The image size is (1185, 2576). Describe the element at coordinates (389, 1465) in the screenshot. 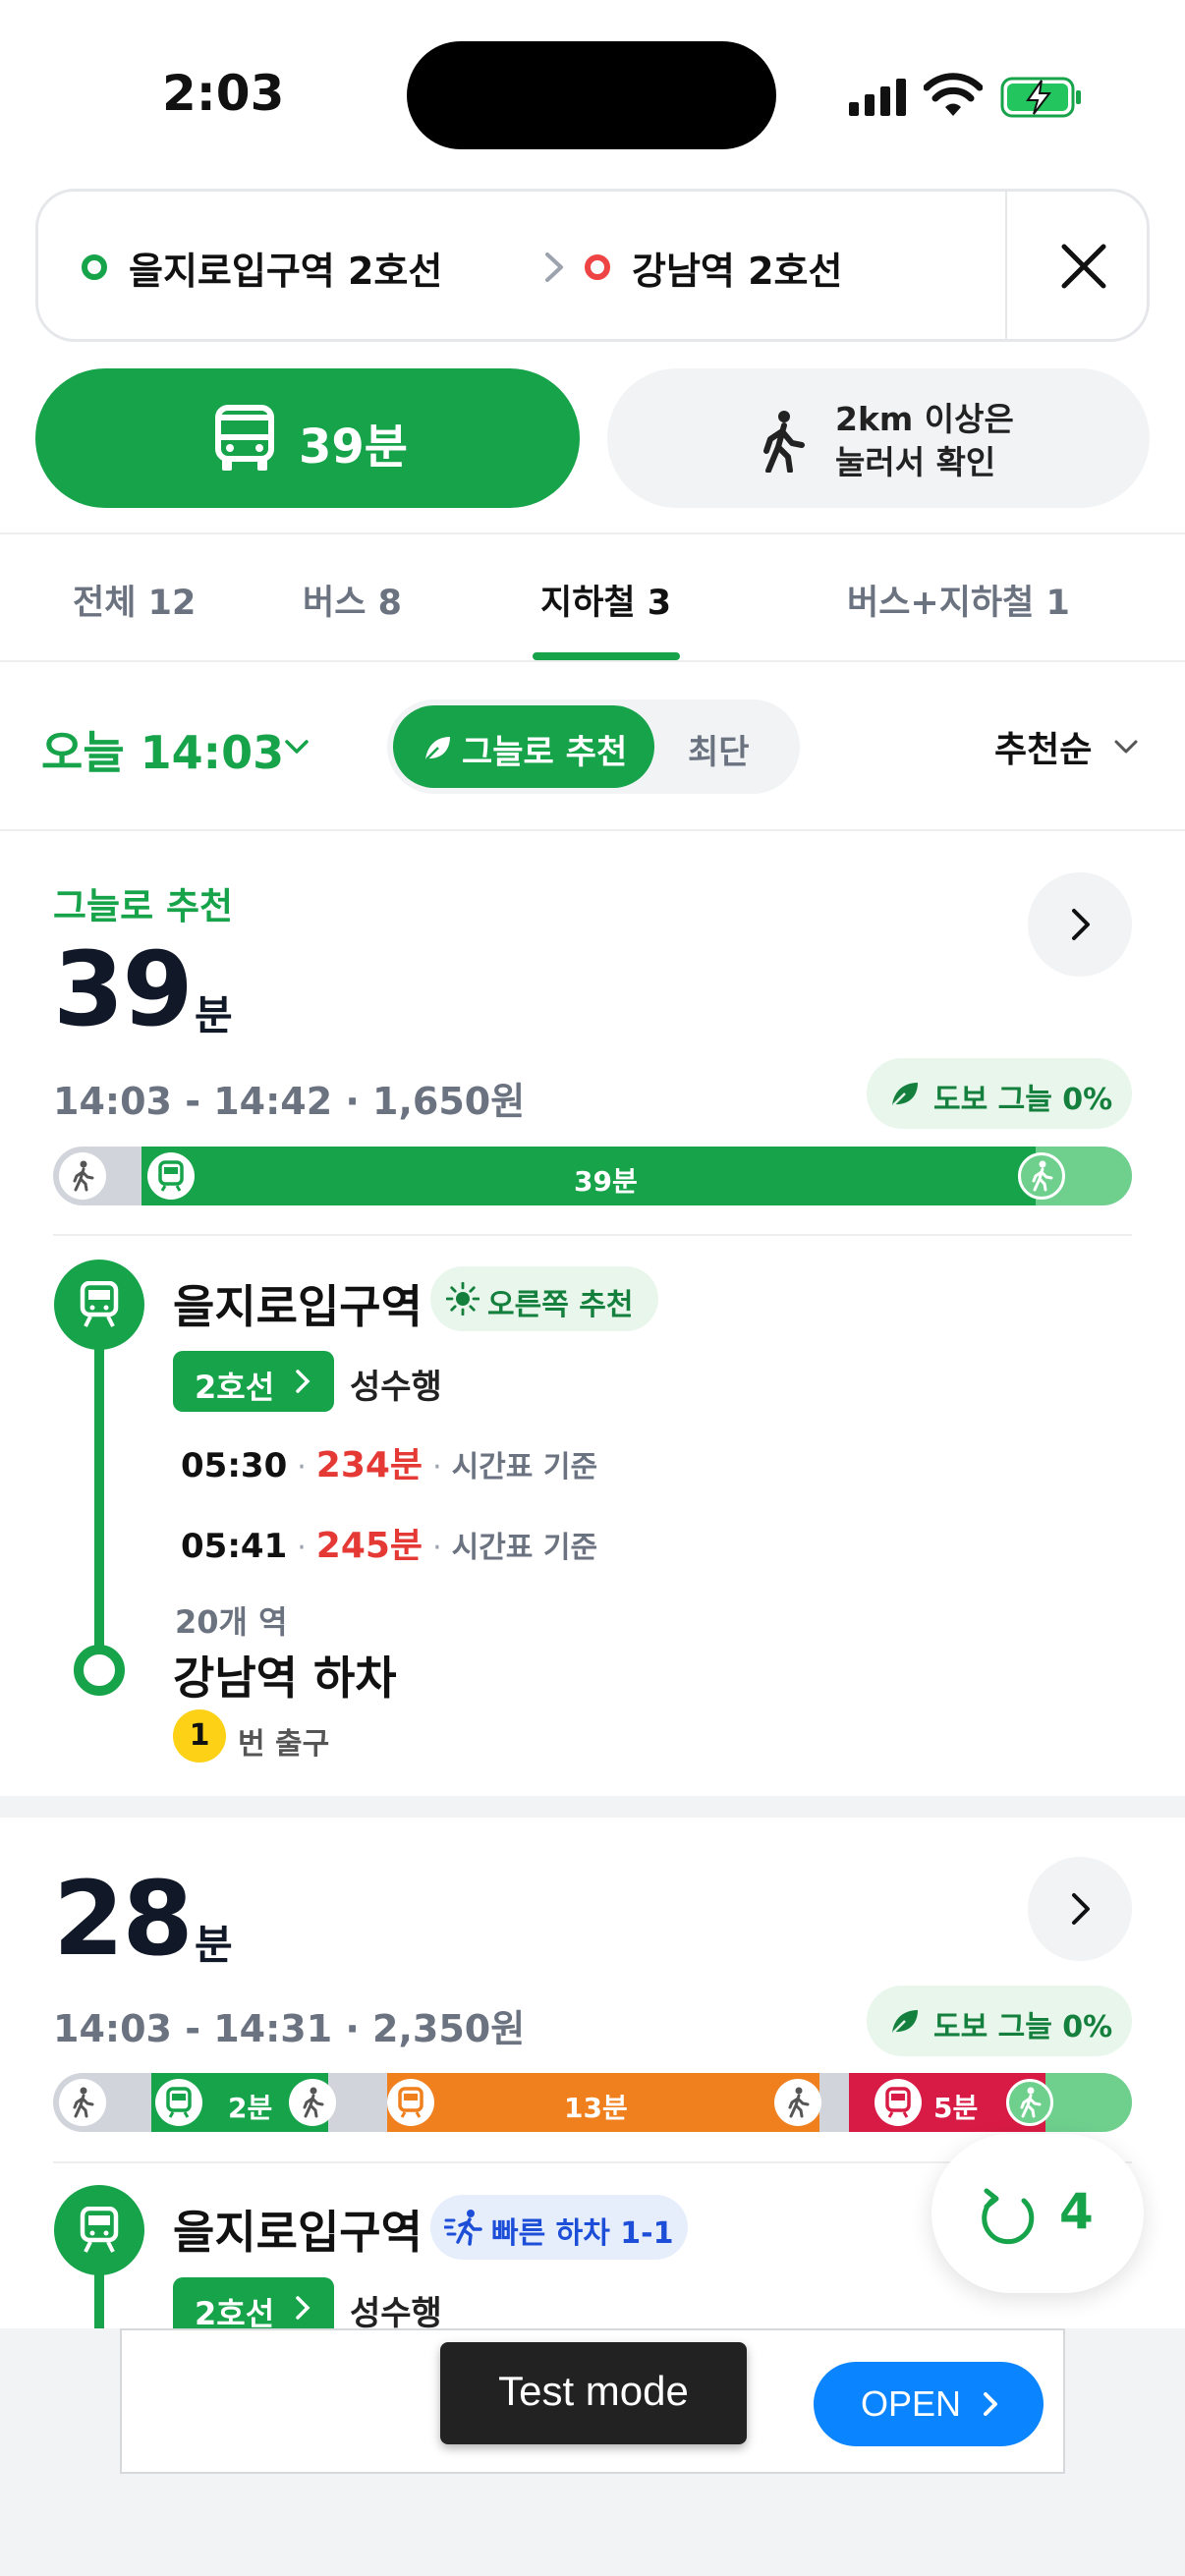

I see `departure-row: 05:30 · 234분 · 시간표 기준` at that location.